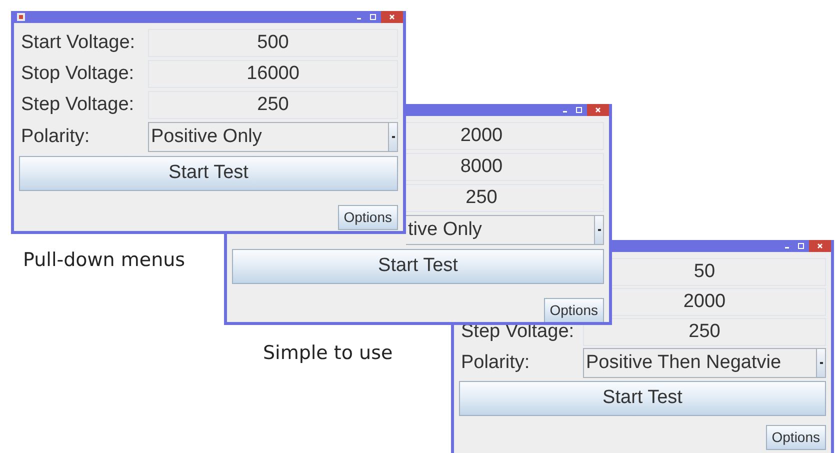 The width and height of the screenshot is (835, 453). Describe the element at coordinates (78, 43) in the screenshot. I see `field-label: Start Voltage:` at that location.